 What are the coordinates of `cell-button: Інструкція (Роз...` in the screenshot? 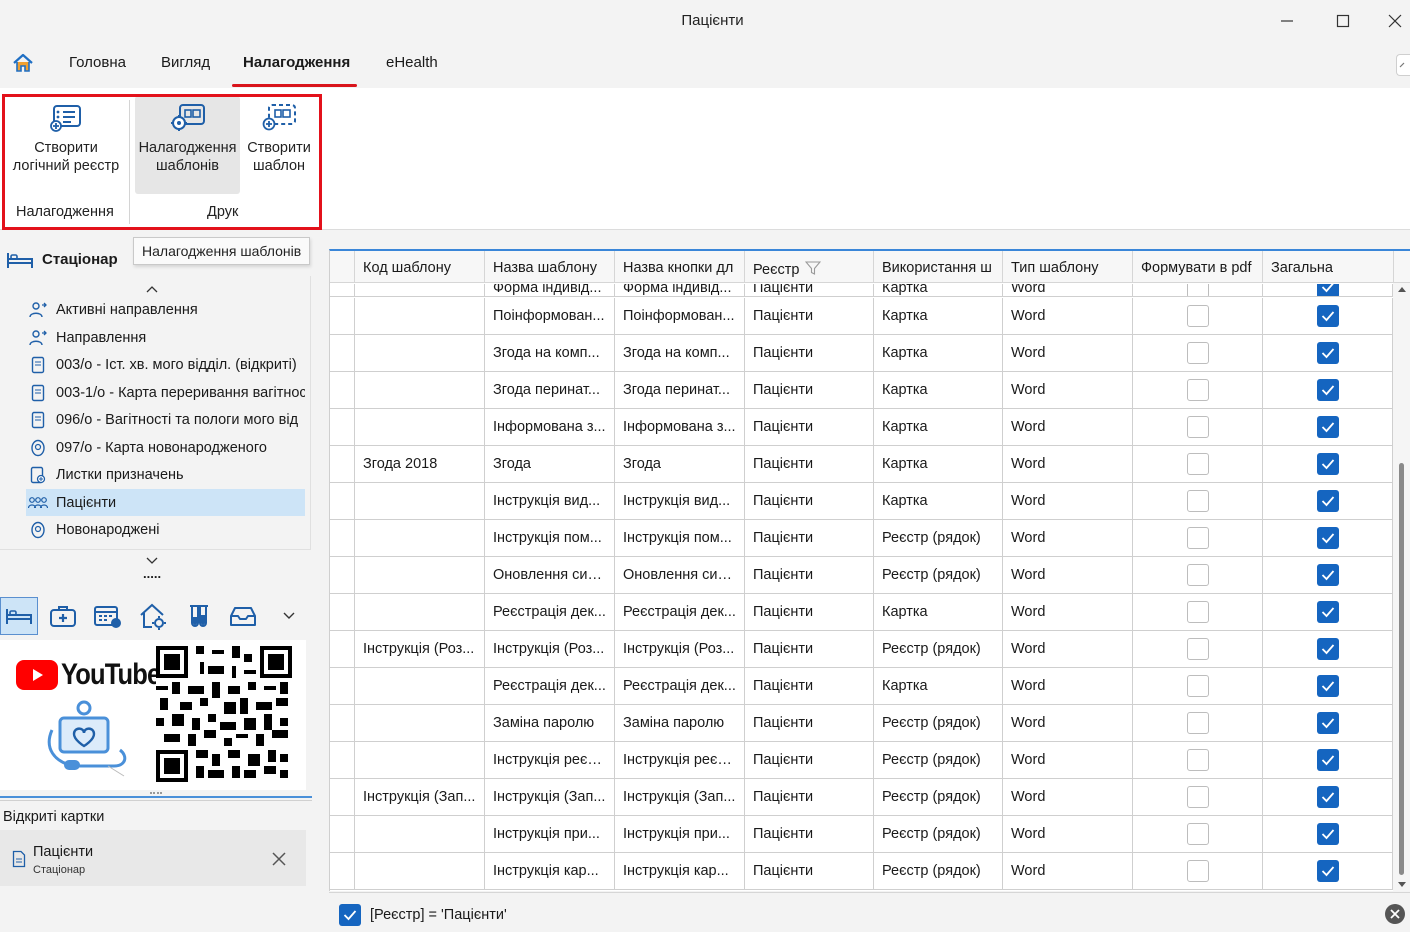 It's located at (680, 649).